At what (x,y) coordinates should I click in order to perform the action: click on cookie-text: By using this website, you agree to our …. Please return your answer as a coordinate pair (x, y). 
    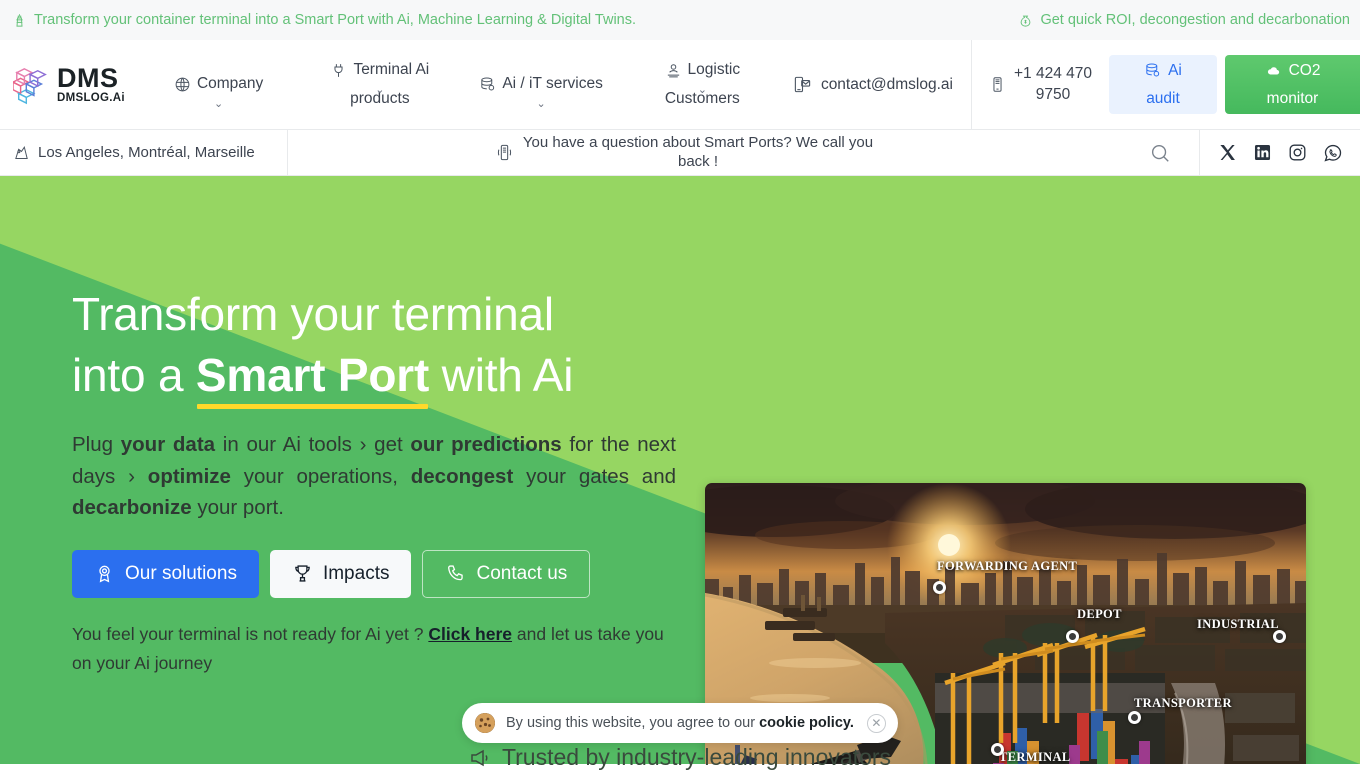
    Looking at the image, I should click on (680, 723).